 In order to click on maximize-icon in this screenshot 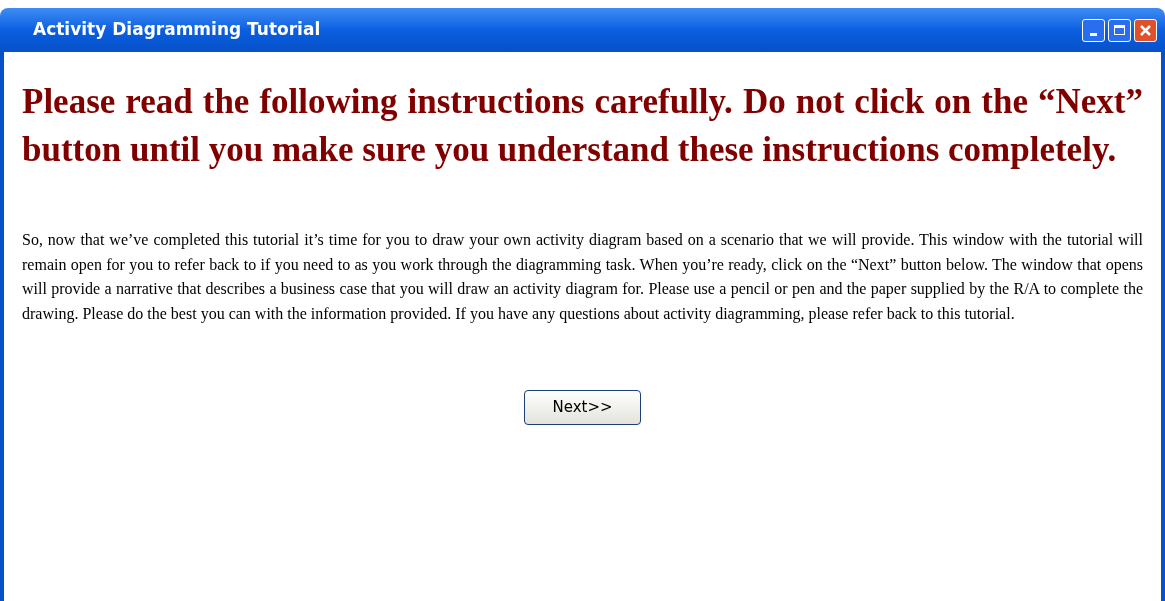, I will do `click(1119, 30)`.